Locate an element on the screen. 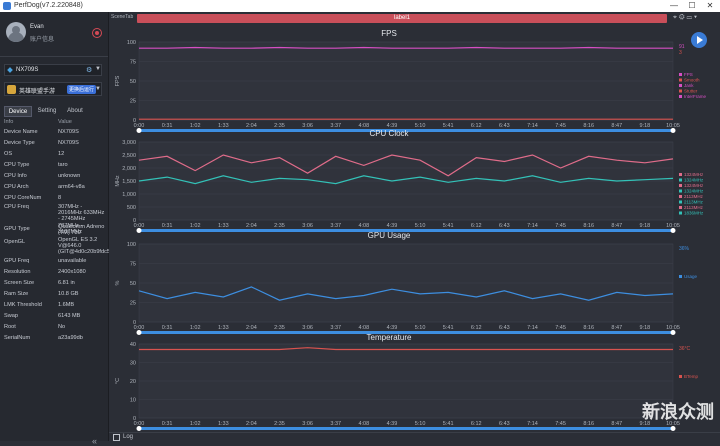 This screenshot has width=720, height=446. row-value: 6.81 in is located at coordinates (66, 283).